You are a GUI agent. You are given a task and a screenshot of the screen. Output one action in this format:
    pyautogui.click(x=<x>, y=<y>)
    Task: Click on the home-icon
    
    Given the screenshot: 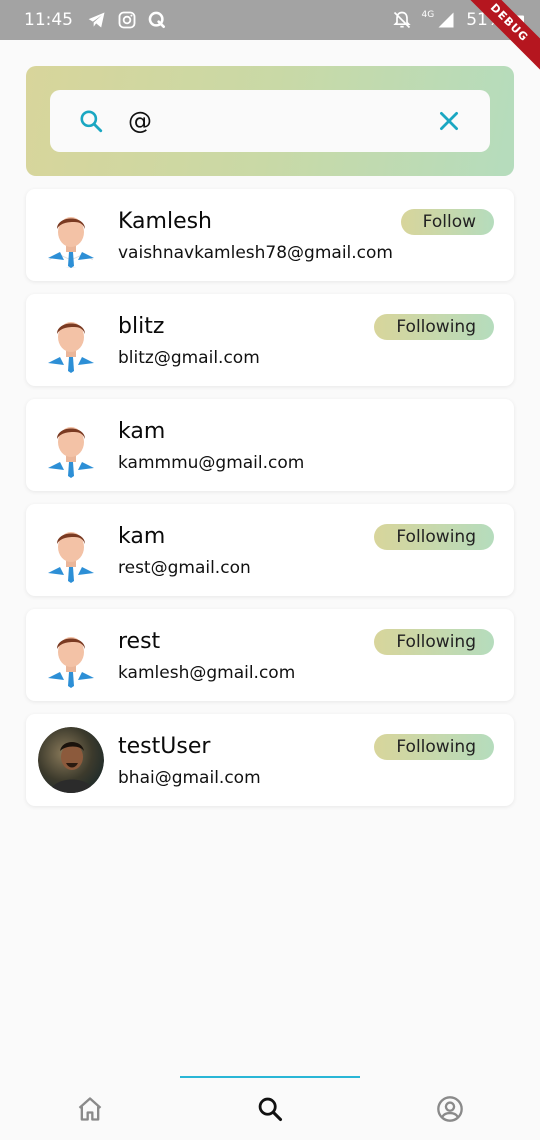 What is the action you would take?
    pyautogui.click(x=90, y=1109)
    